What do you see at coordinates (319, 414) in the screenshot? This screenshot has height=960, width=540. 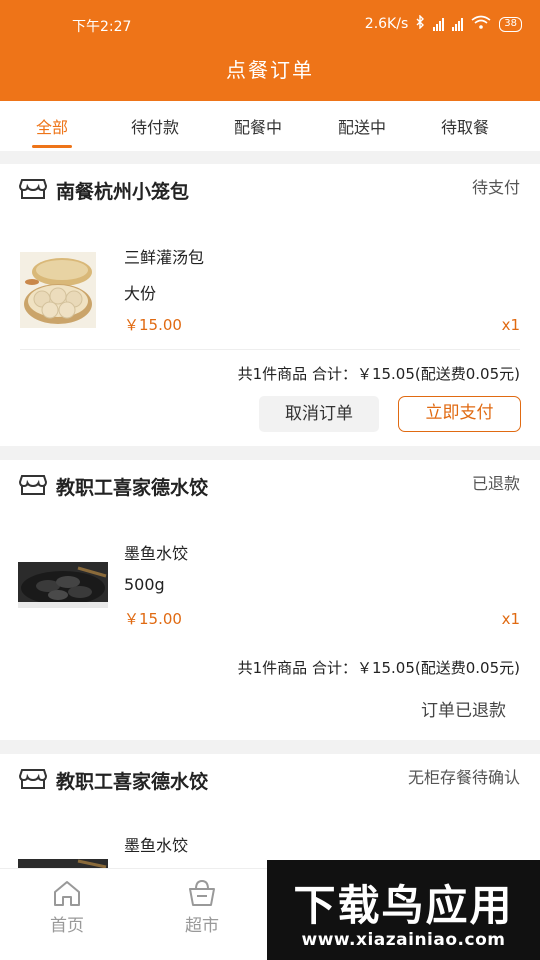 I see `cancel-order-button: 取消订单` at bounding box center [319, 414].